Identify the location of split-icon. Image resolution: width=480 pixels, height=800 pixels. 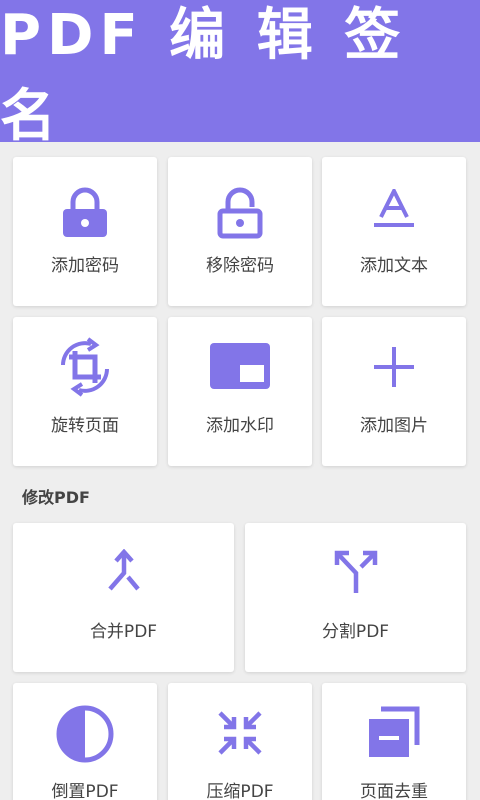
(356, 572).